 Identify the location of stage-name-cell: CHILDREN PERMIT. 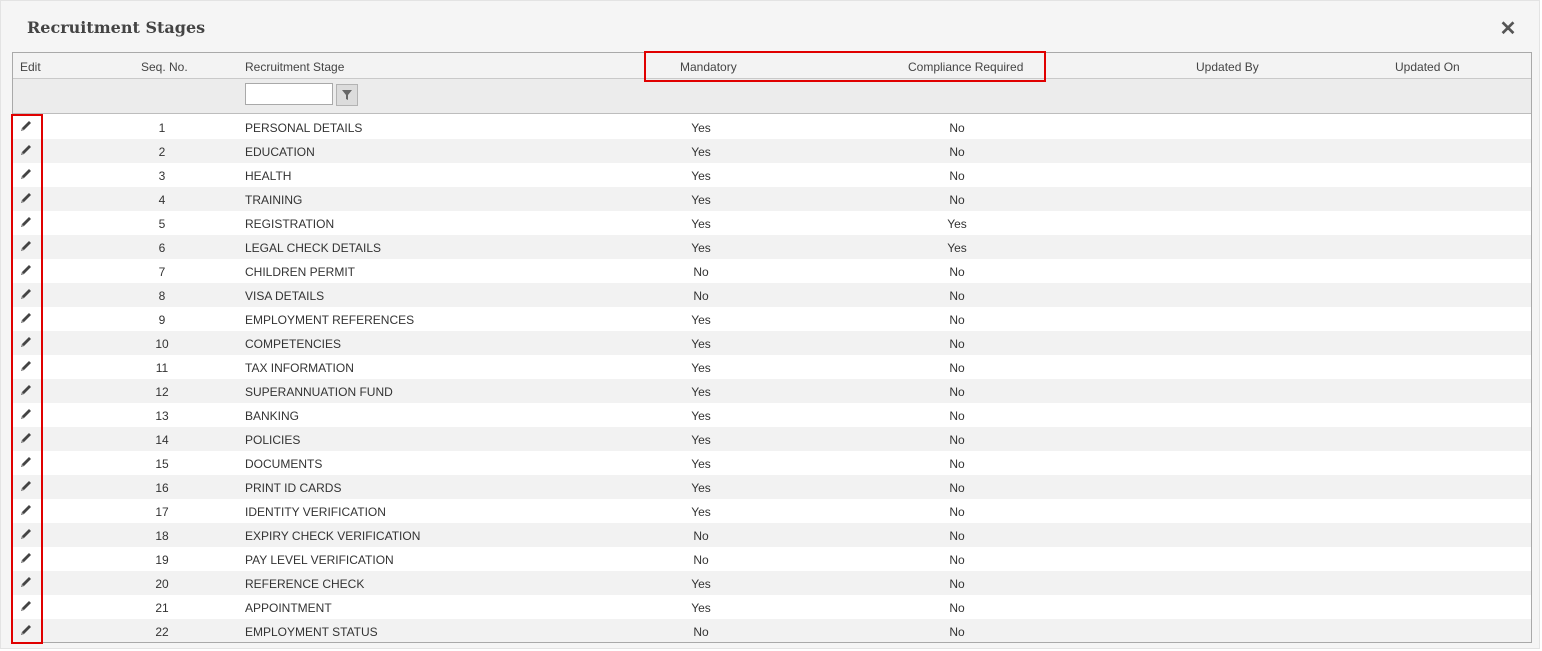
(300, 272).